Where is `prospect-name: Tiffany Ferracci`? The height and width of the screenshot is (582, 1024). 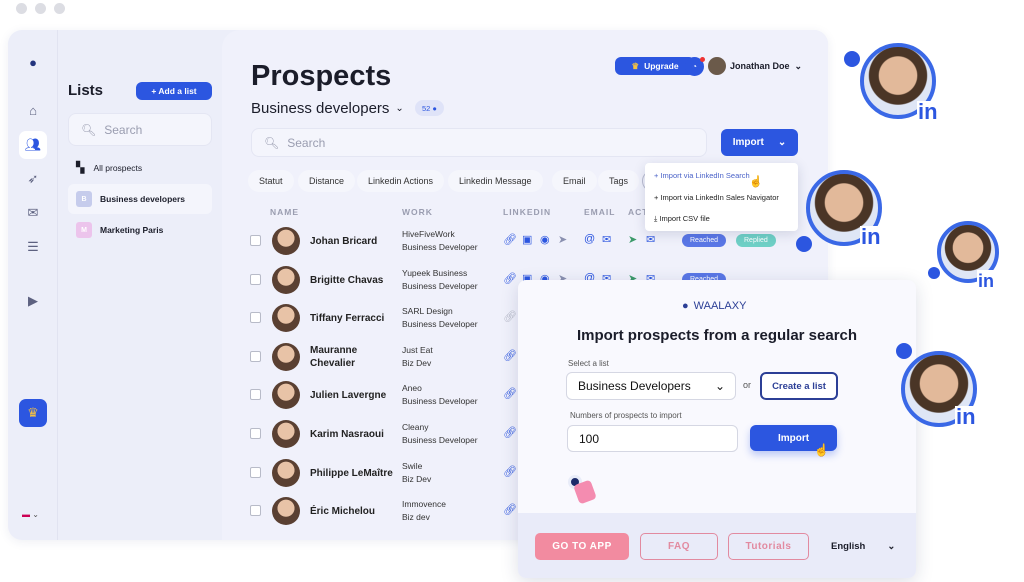 prospect-name: Tiffany Ferracci is located at coordinates (360, 318).